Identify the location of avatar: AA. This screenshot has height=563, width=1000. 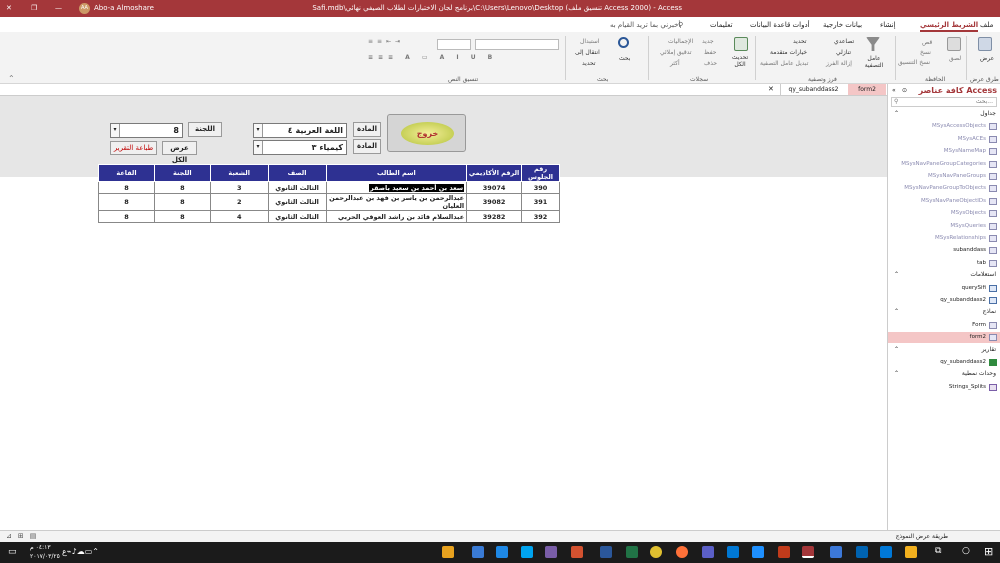
(84, 8).